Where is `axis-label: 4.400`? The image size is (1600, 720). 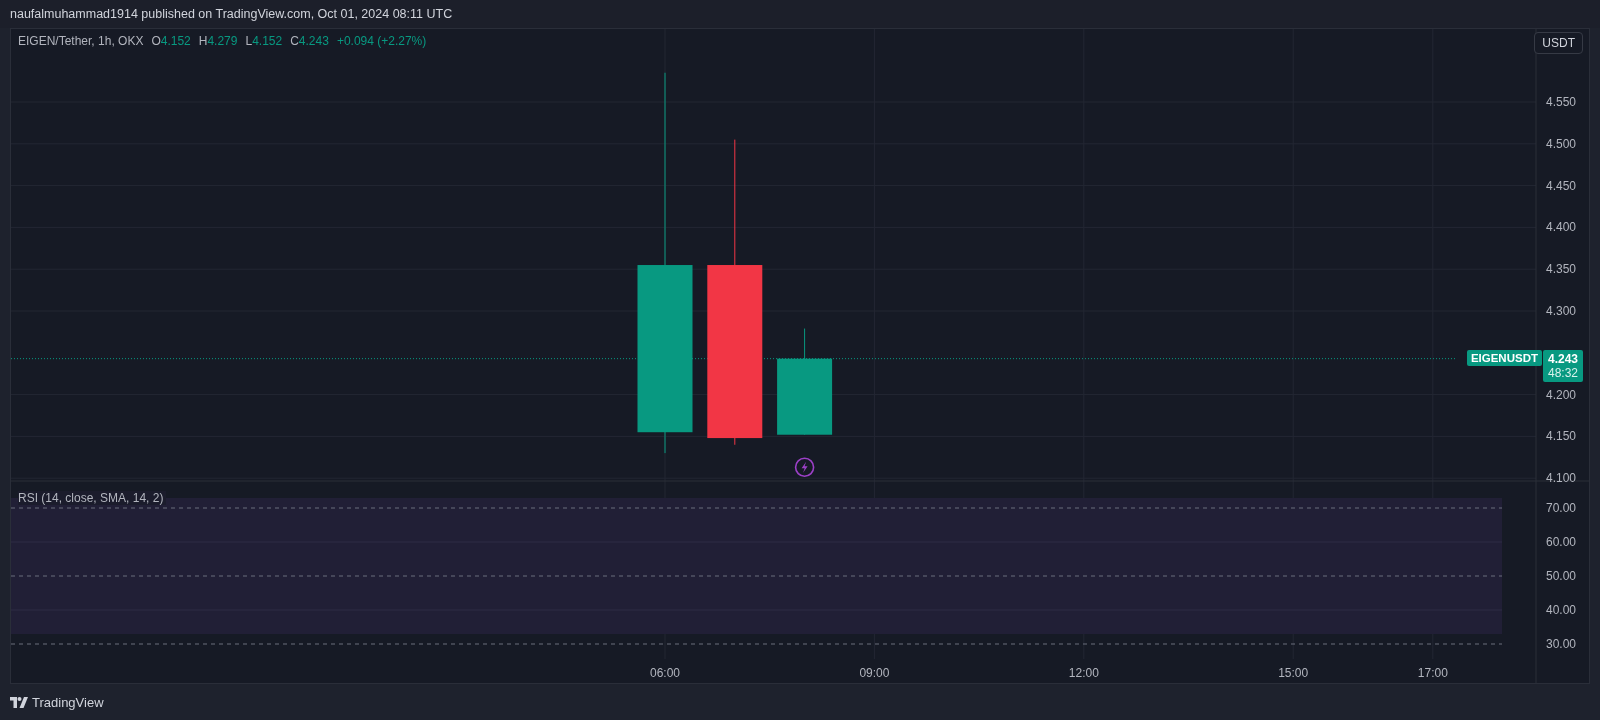
axis-label: 4.400 is located at coordinates (1560, 227).